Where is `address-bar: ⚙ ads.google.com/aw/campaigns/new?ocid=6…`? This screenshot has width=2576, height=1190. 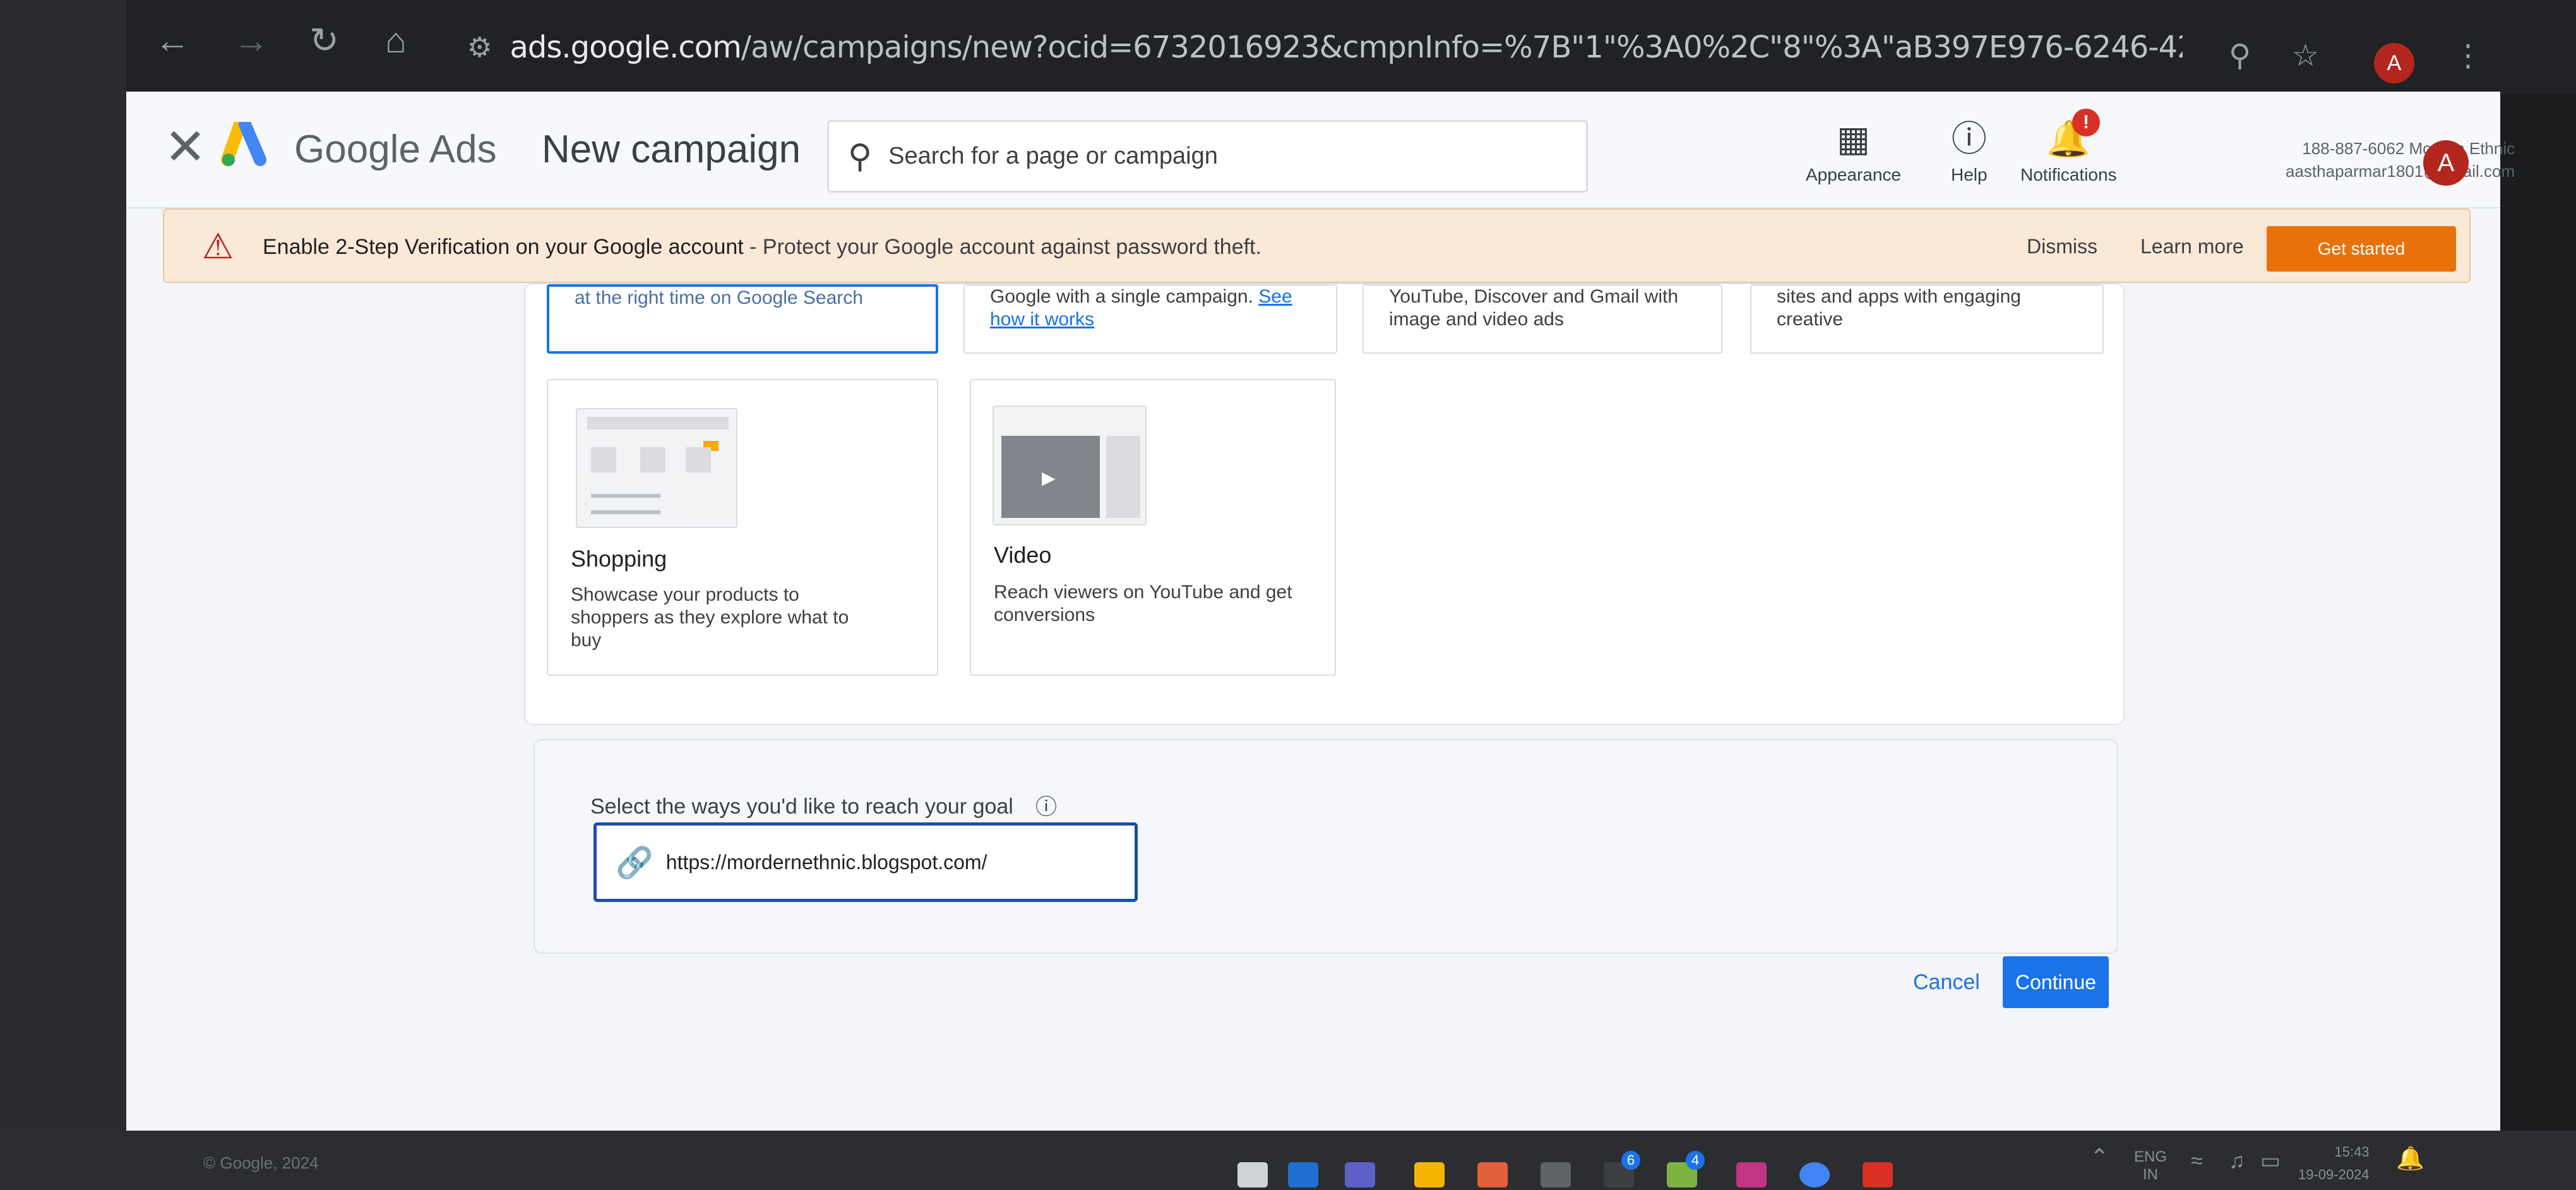
address-bar: ⚙ ads.google.com/aw/campaigns/new?ocid=6… is located at coordinates (1382, 47).